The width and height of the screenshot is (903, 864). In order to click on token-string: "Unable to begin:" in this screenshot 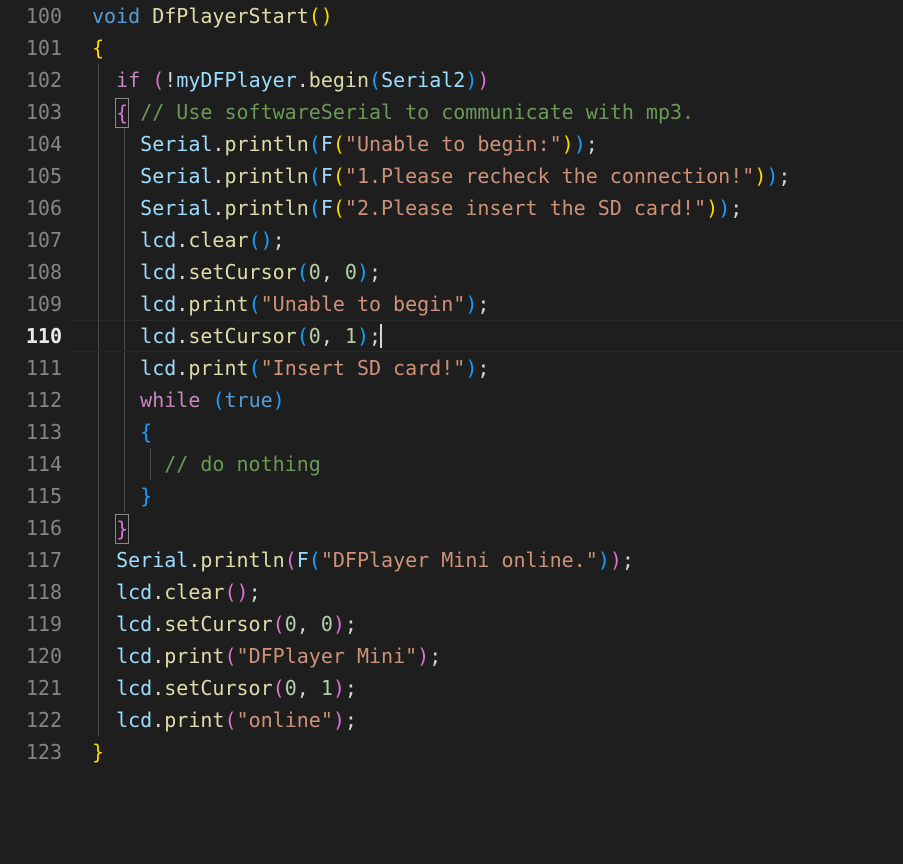, I will do `click(453, 144)`.